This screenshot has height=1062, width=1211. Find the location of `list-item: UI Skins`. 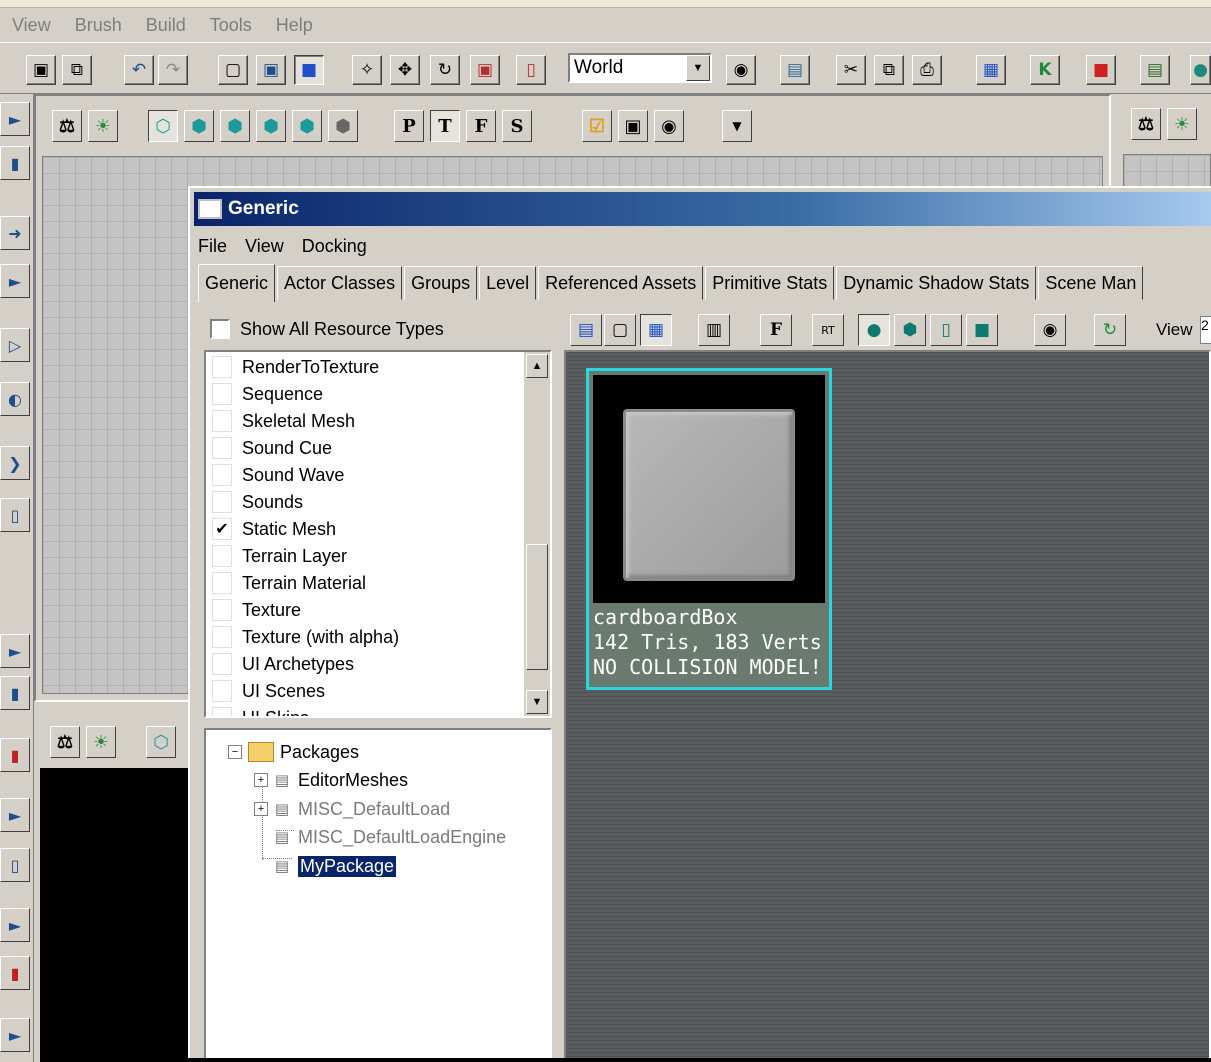

list-item: UI Skins is located at coordinates (260, 710).